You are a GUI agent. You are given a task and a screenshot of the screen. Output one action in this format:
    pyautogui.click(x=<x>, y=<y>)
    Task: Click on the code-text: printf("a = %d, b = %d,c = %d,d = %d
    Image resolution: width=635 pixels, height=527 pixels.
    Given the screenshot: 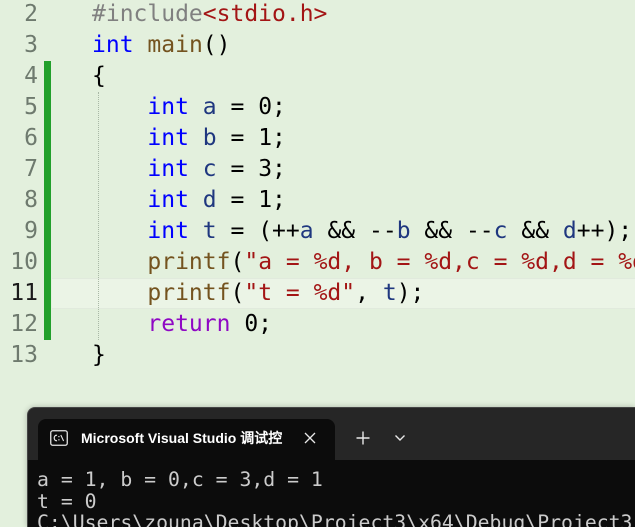 What is the action you would take?
    pyautogui.click(x=363, y=262)
    